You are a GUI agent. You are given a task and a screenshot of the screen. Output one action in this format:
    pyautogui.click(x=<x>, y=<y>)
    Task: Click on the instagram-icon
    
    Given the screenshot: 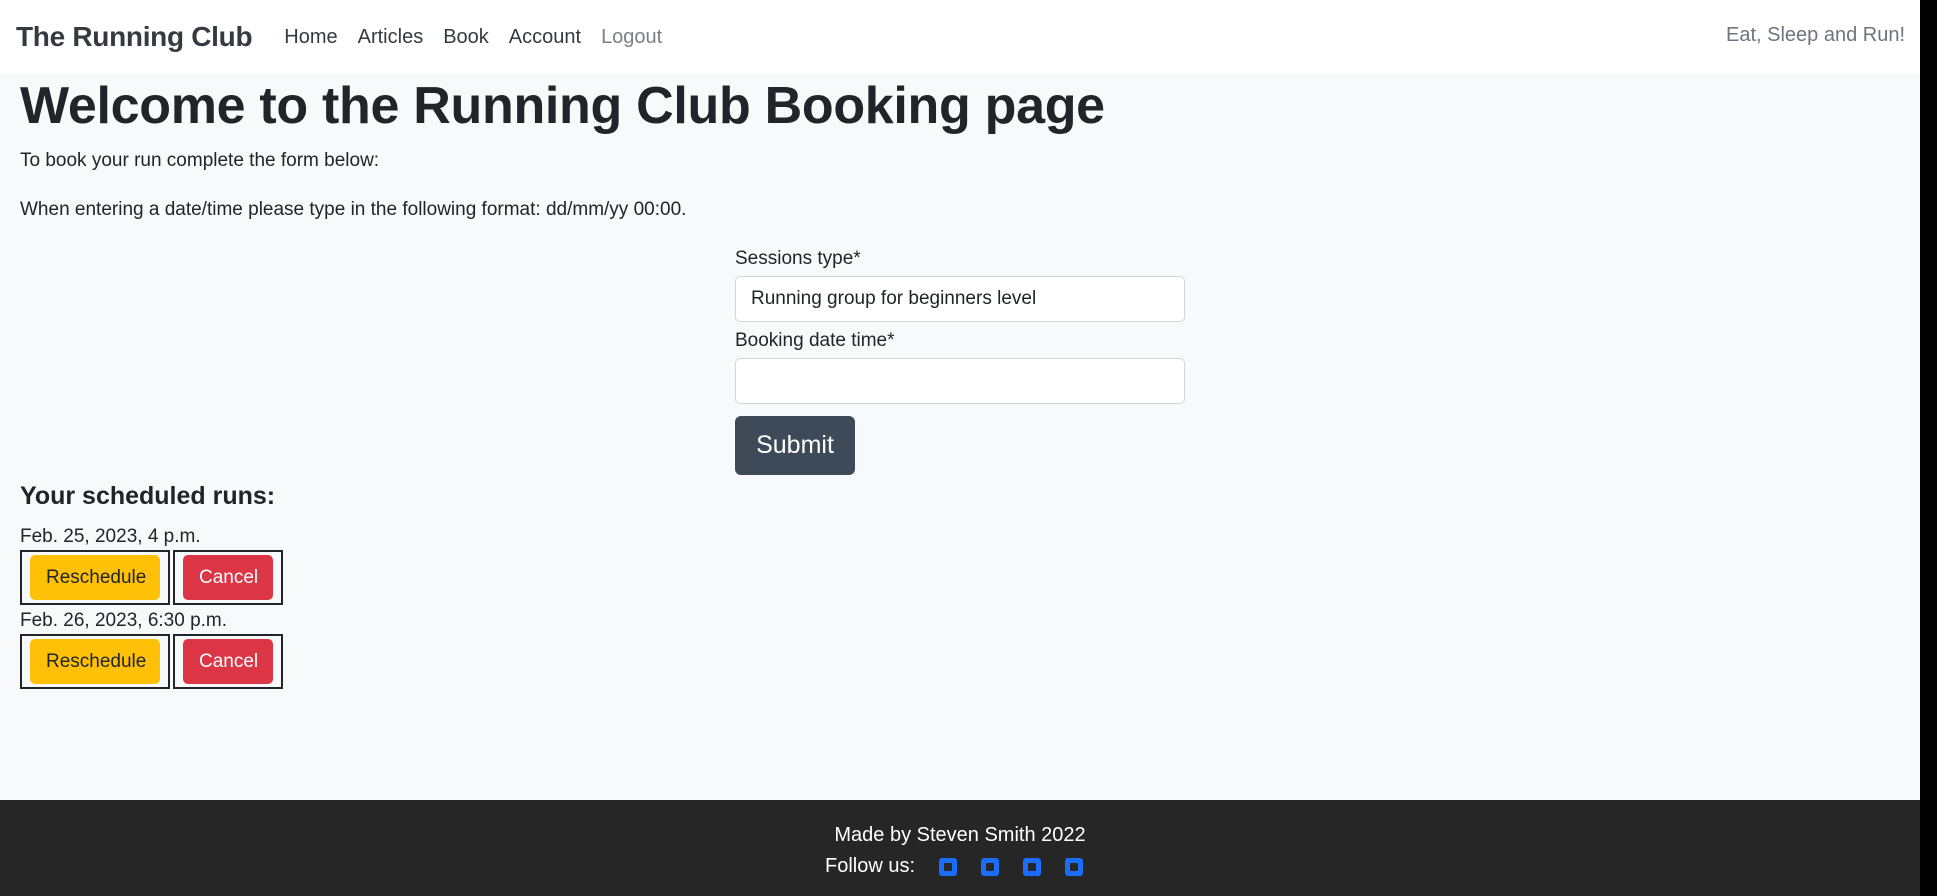 What is the action you would take?
    pyautogui.click(x=1032, y=866)
    